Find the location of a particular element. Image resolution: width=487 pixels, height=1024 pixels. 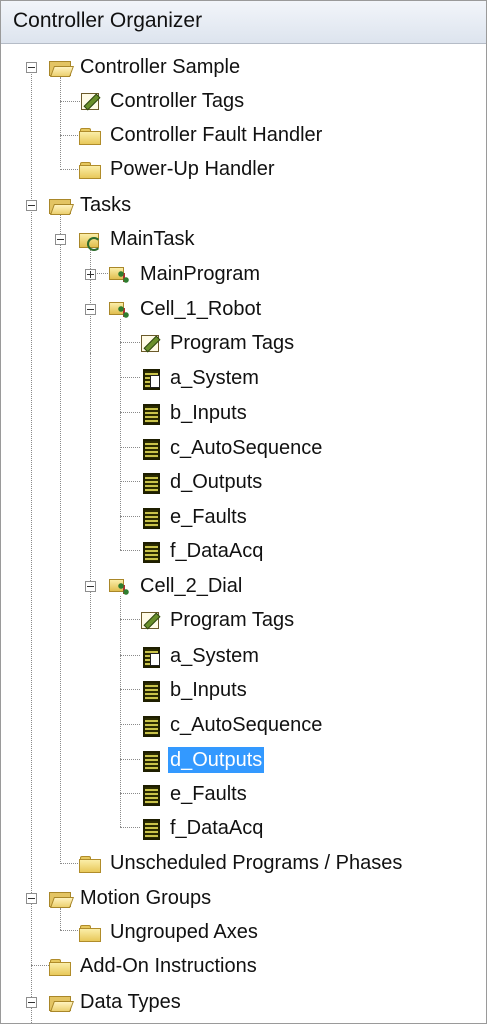

tree-item-label: Tasks is located at coordinates (106, 205).